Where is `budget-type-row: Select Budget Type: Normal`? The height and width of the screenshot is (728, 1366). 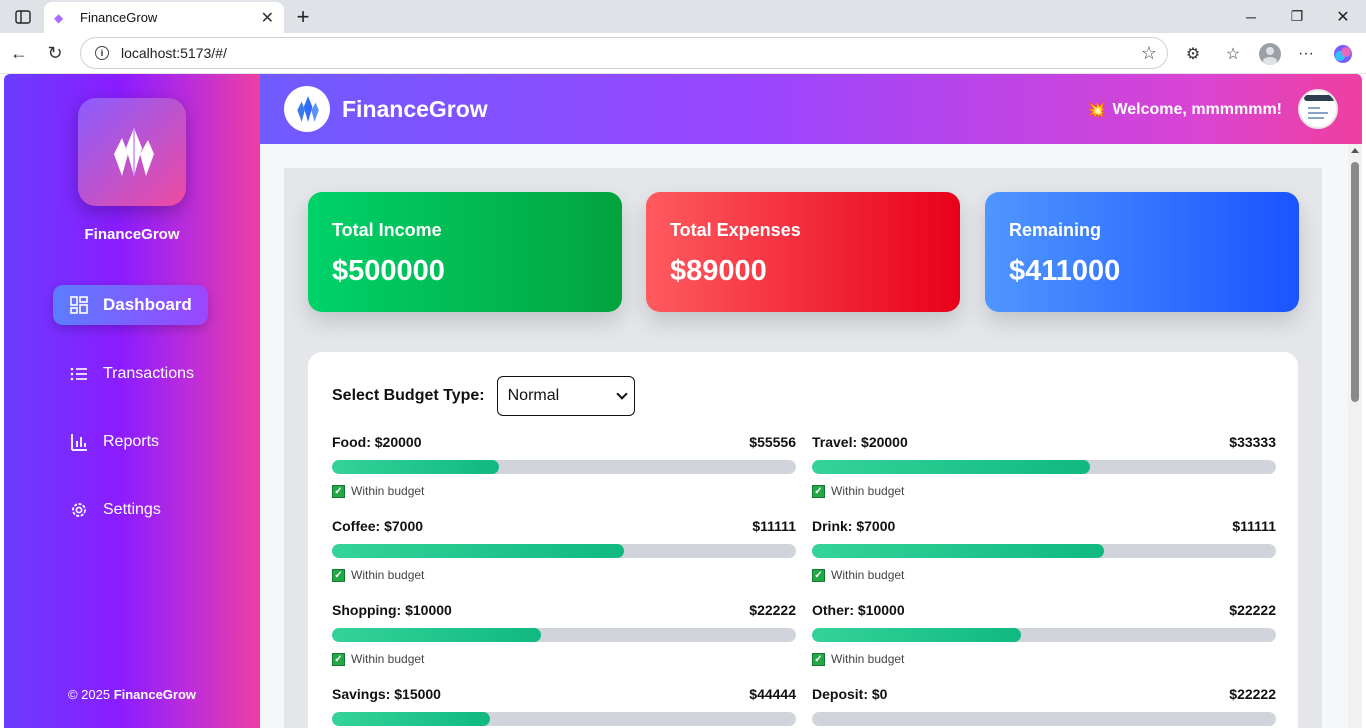
budget-type-row: Select Budget Type: Normal is located at coordinates (483, 396).